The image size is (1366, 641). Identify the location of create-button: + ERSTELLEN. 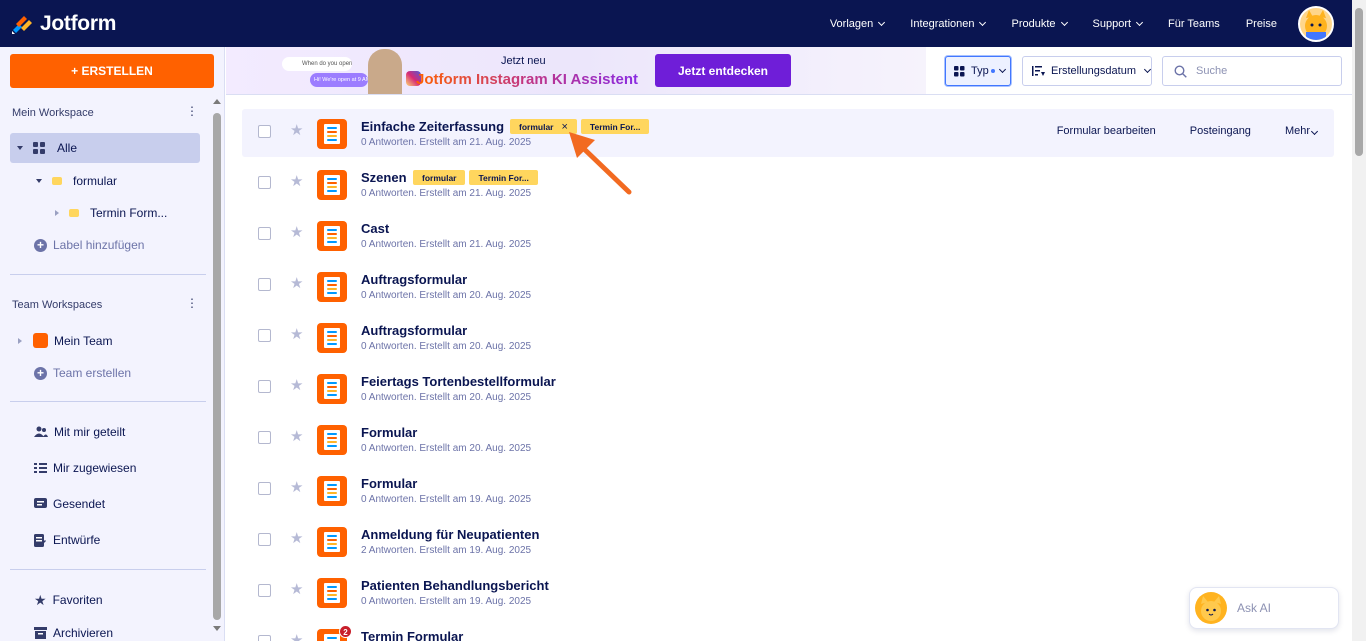
(112, 71).